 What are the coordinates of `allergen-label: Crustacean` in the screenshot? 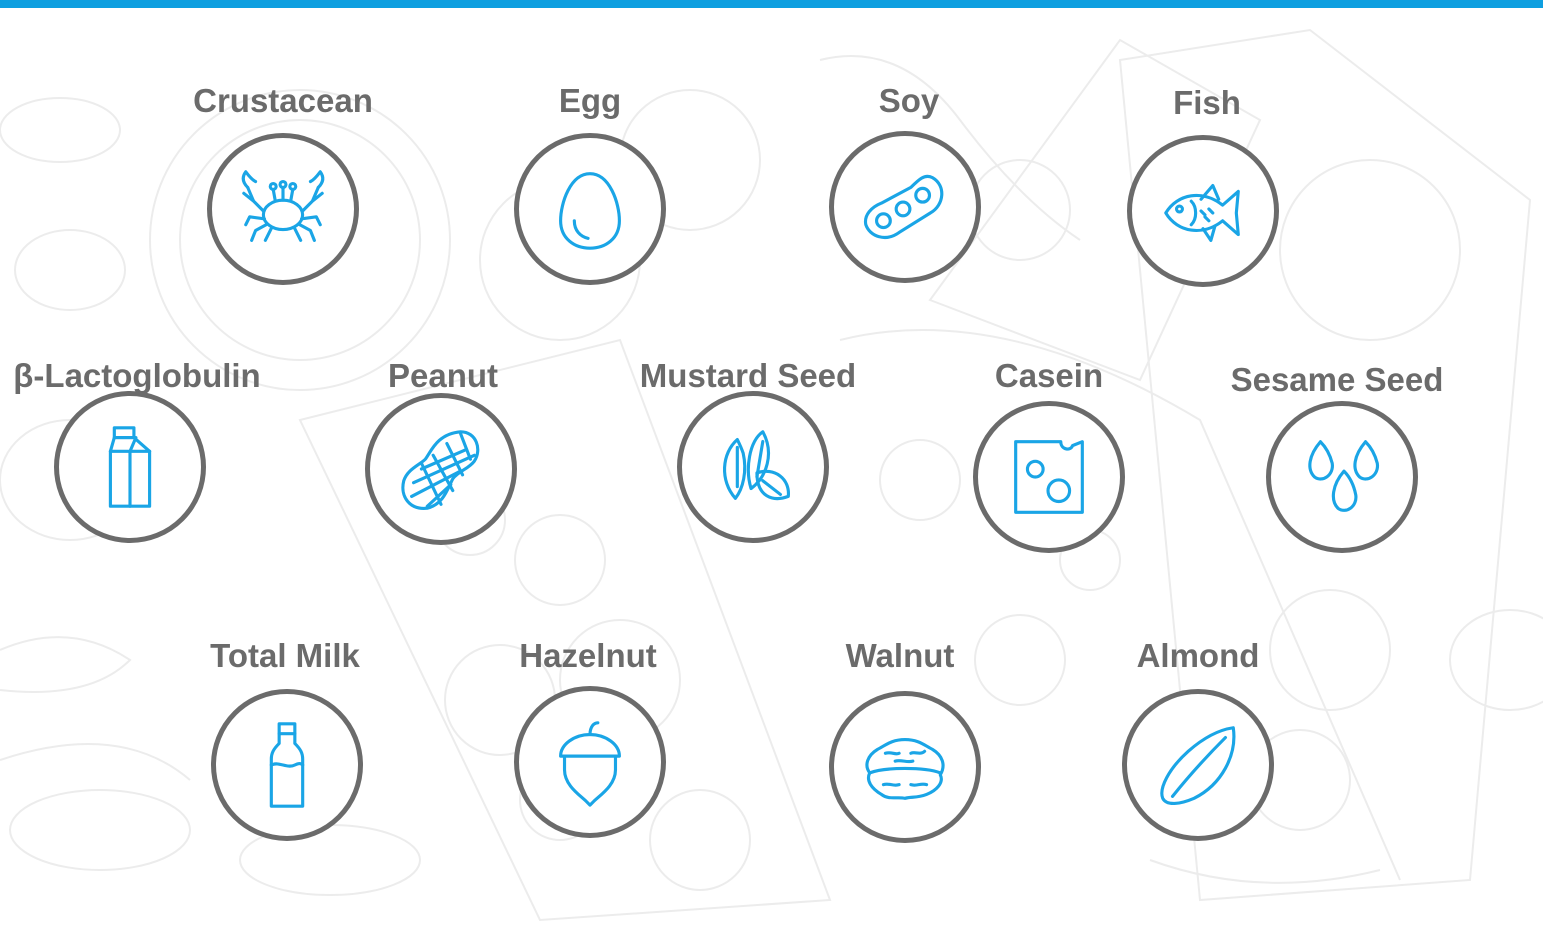 It's located at (283, 100).